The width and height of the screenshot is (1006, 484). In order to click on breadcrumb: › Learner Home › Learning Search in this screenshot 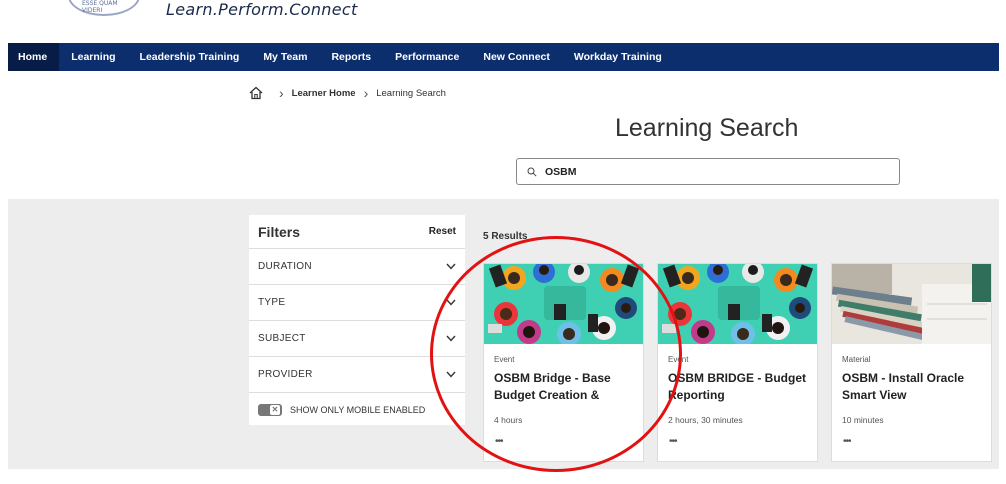, I will do `click(347, 93)`.